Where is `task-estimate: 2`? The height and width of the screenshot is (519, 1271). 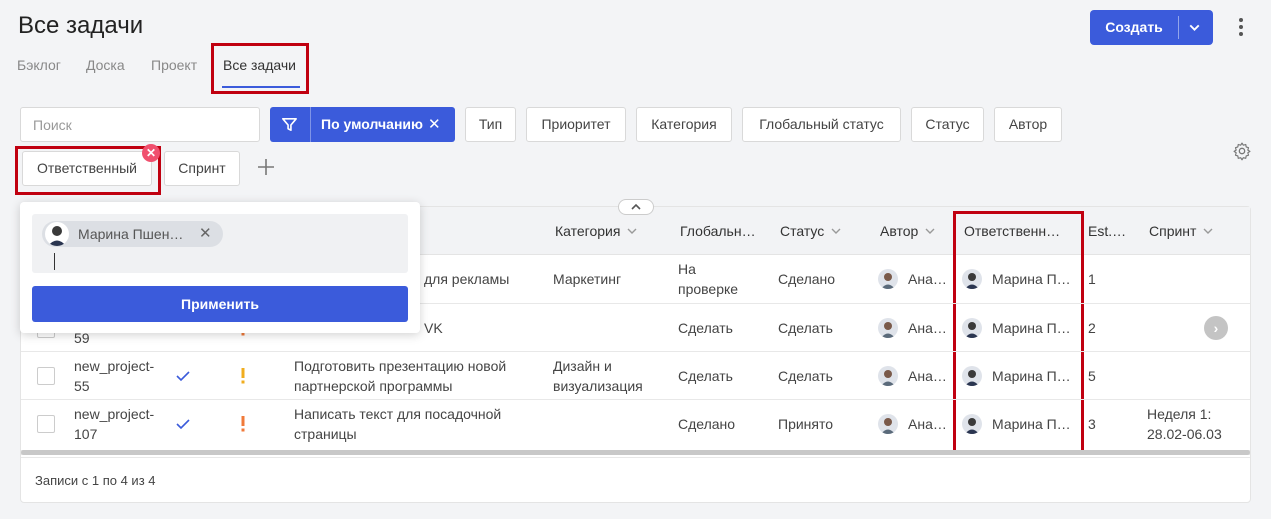 task-estimate: 2 is located at coordinates (1092, 328).